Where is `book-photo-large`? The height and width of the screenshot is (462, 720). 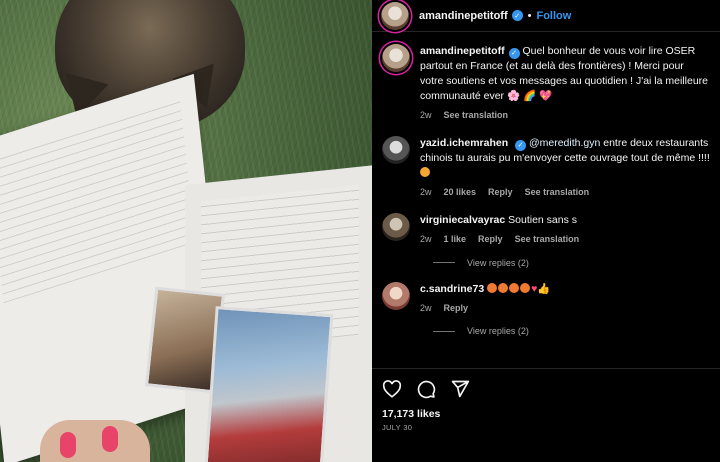
book-photo-large is located at coordinates (269, 384).